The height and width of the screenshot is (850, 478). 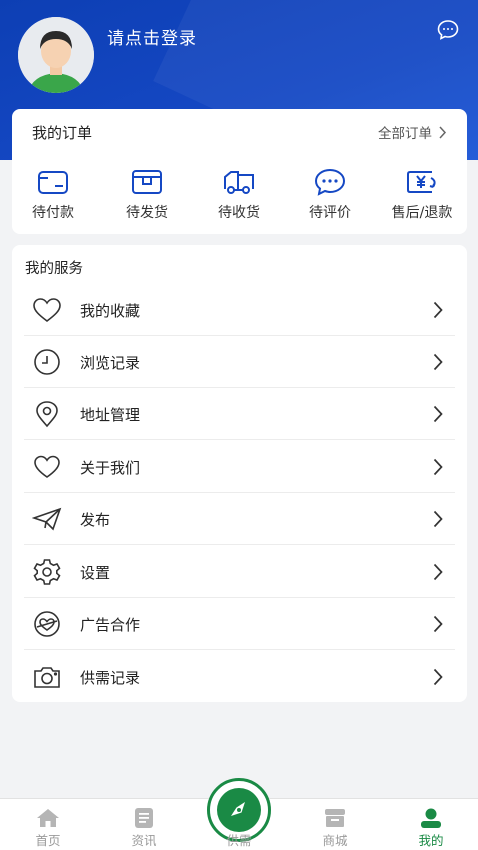 What do you see at coordinates (47, 624) in the screenshot?
I see `ad-badge-icon` at bounding box center [47, 624].